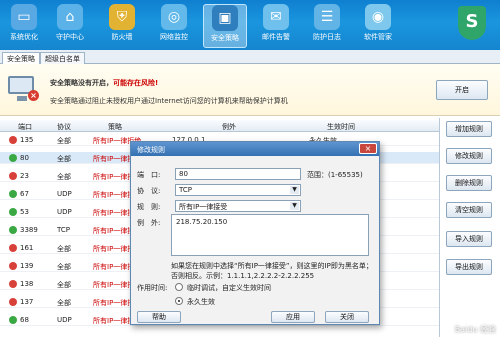 Image resolution: width=500 pixels, height=337 pixels. I want to click on close-button: 关闭, so click(347, 317).